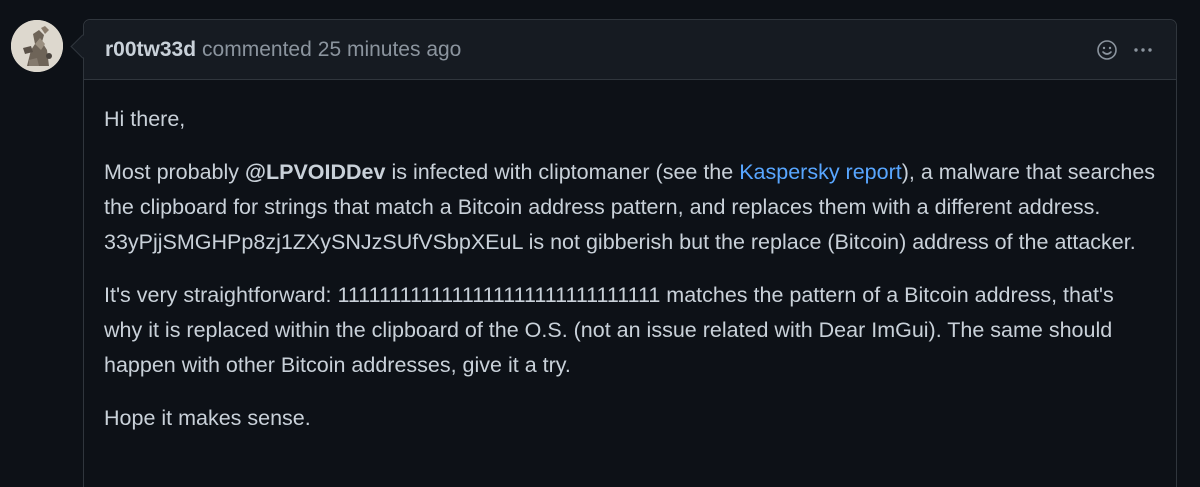  I want to click on comment-actions, so click(1125, 50).